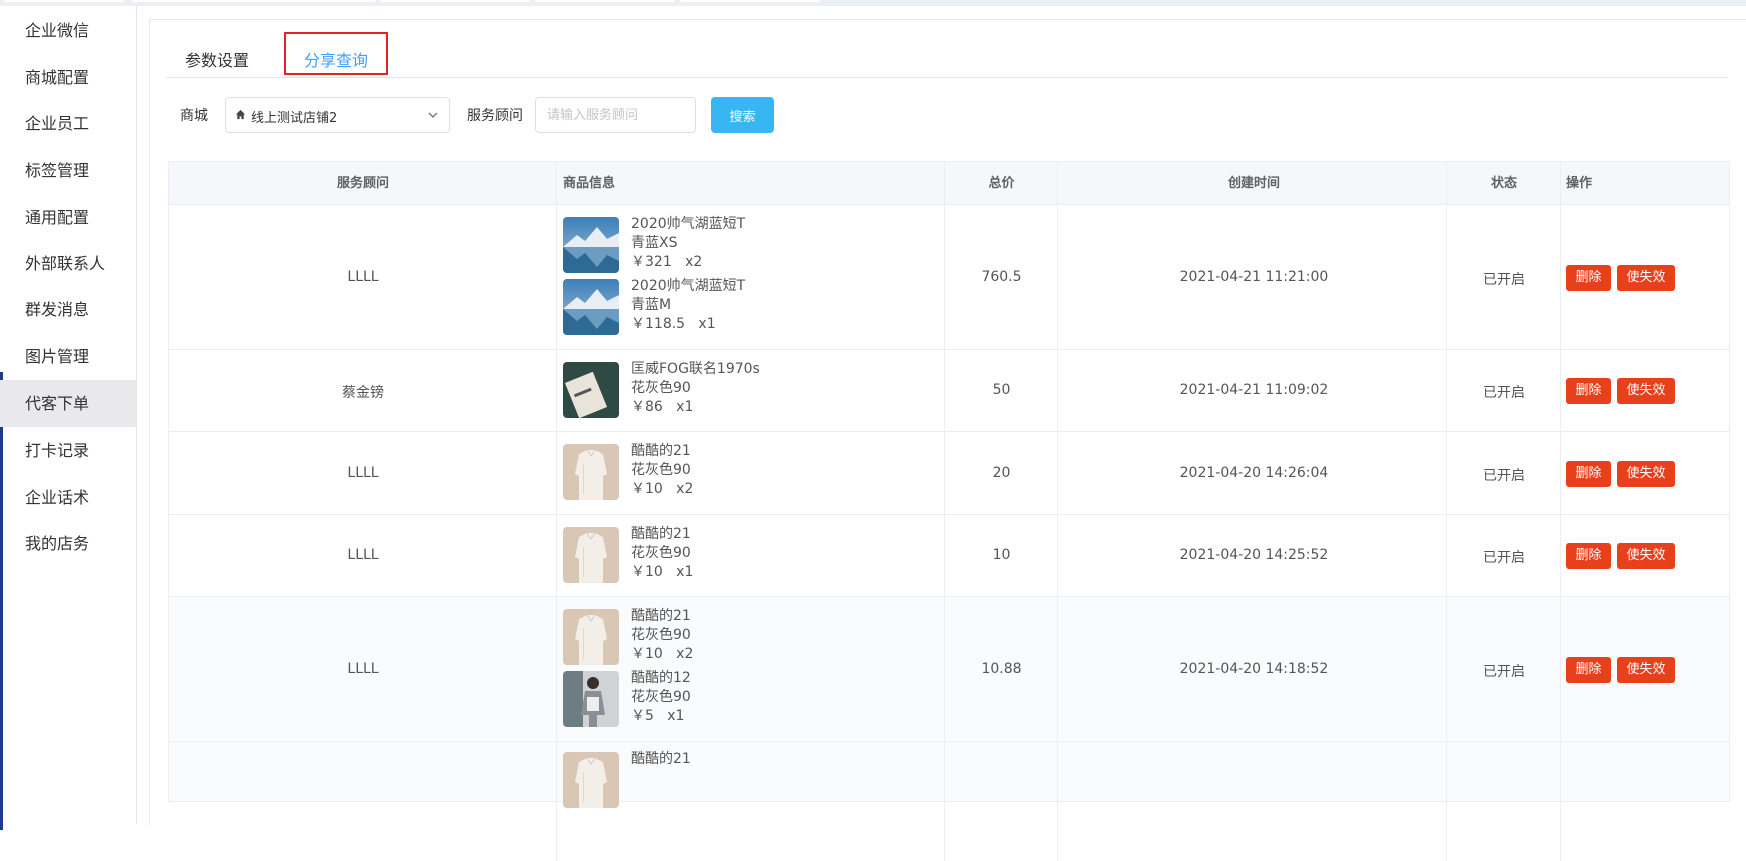  Describe the element at coordinates (673, 324) in the screenshot. I see `product-price: ￥118.5 x1` at that location.